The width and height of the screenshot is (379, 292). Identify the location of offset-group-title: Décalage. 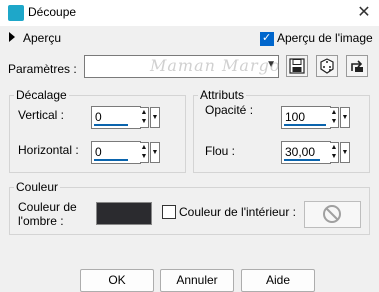
(41, 95).